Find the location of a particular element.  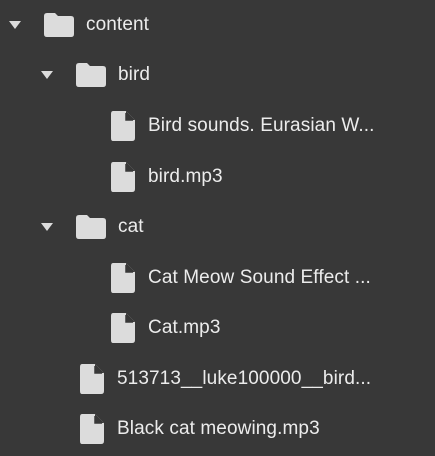

tree-item-file: bird.mp3 is located at coordinates (217, 177).